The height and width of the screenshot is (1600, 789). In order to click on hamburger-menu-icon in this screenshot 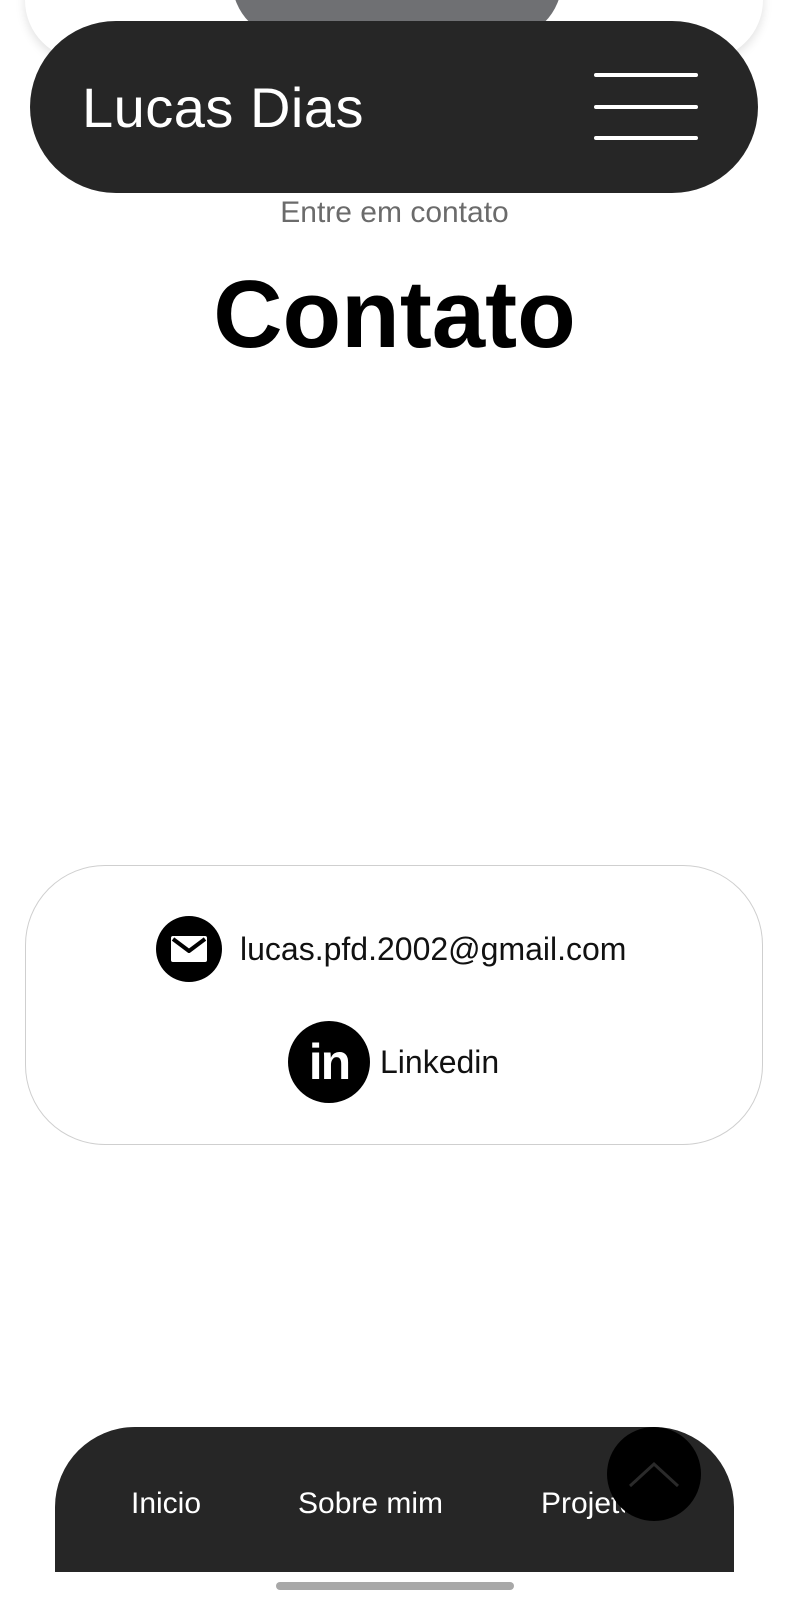, I will do `click(646, 107)`.